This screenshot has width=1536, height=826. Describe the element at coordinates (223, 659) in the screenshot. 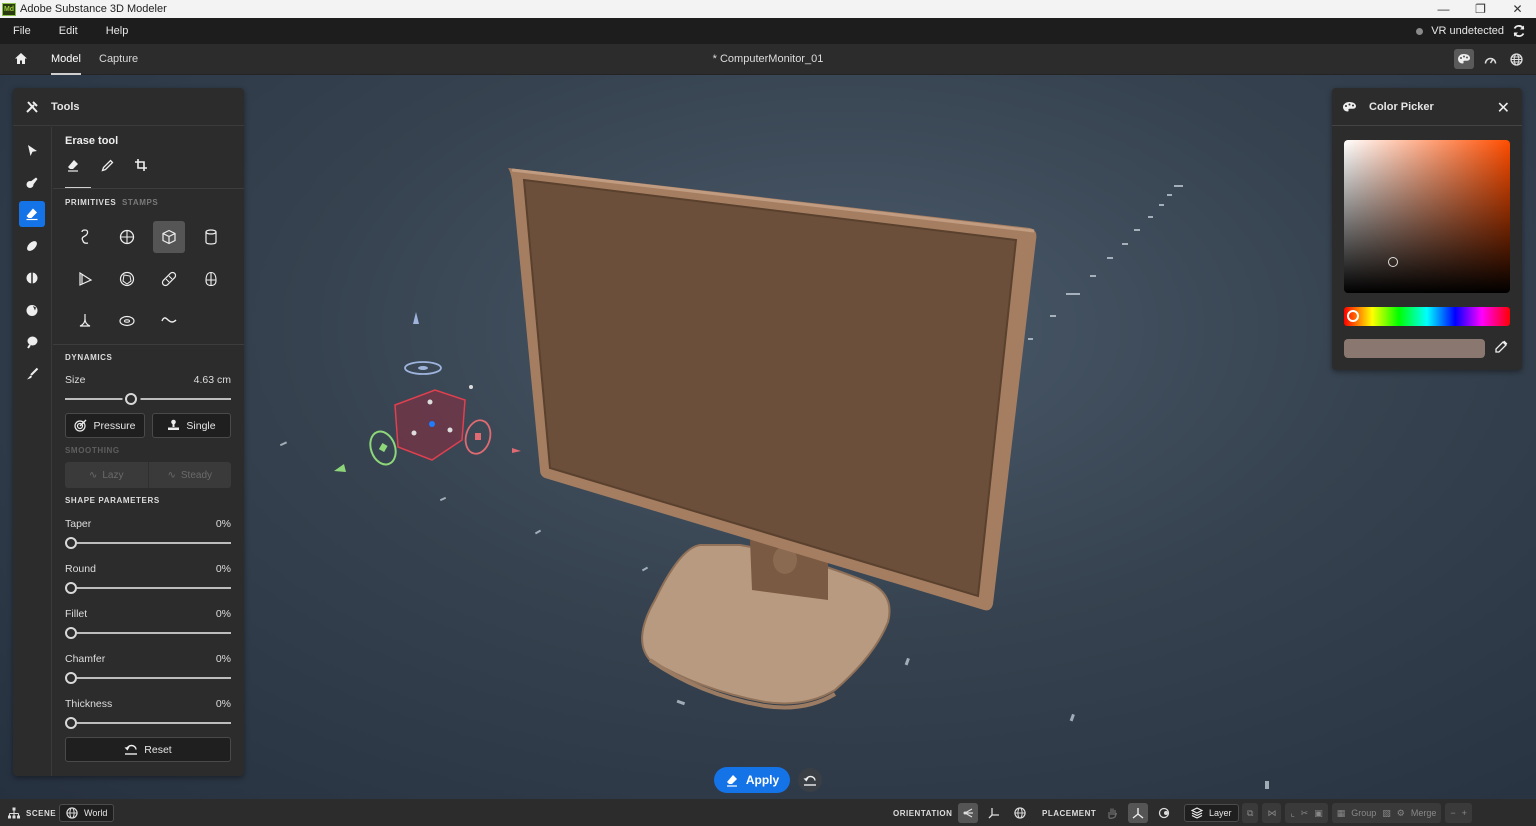

I see `chamfer-value: 0%` at that location.